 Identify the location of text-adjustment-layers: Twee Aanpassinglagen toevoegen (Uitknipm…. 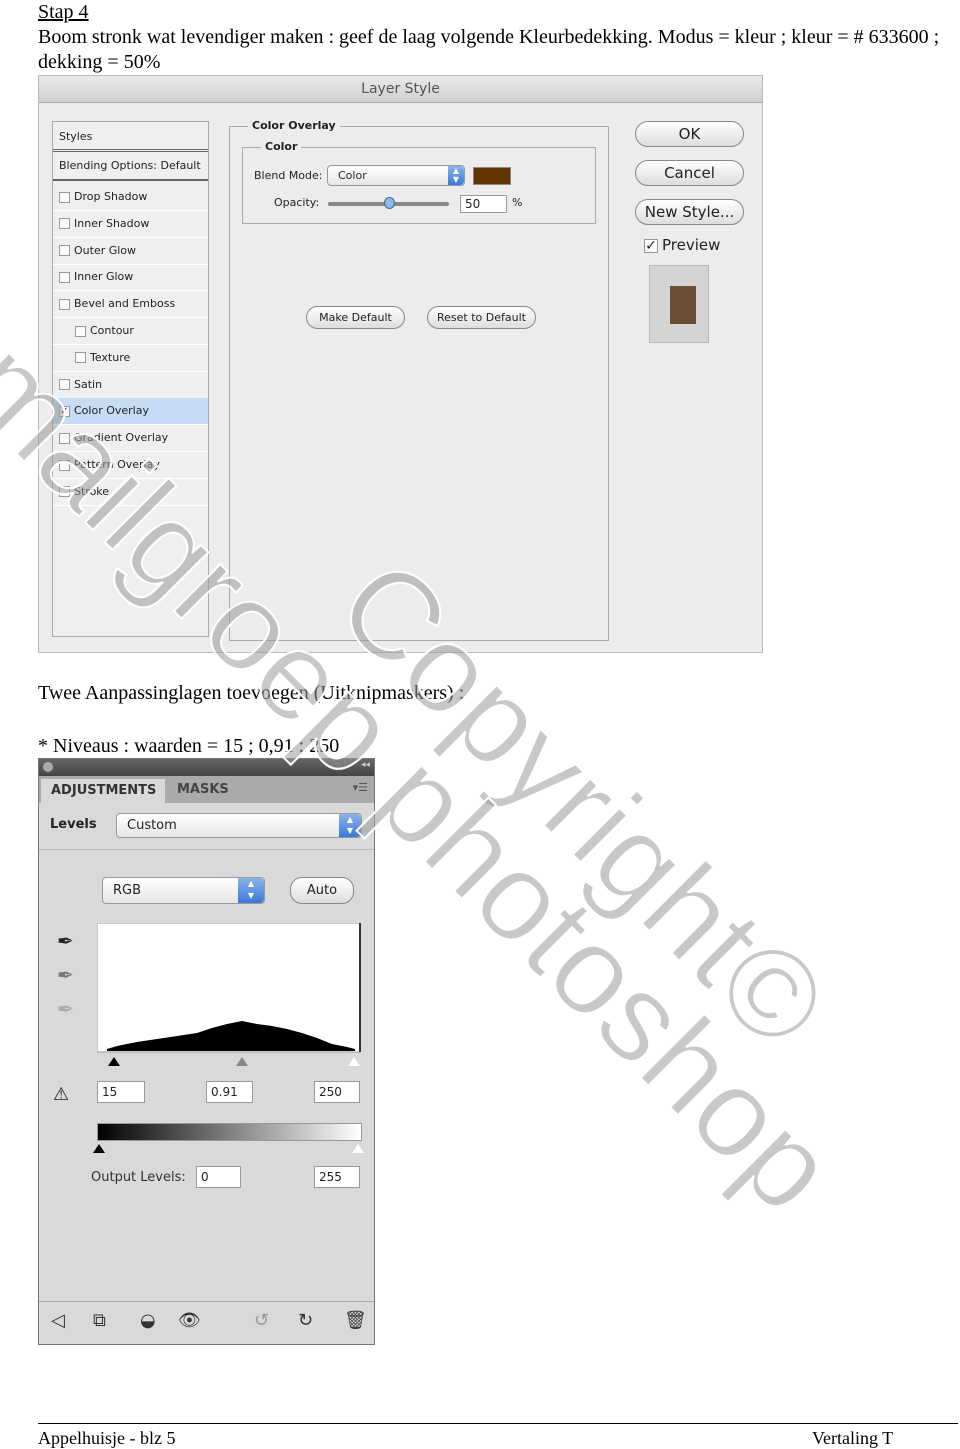
(251, 693).